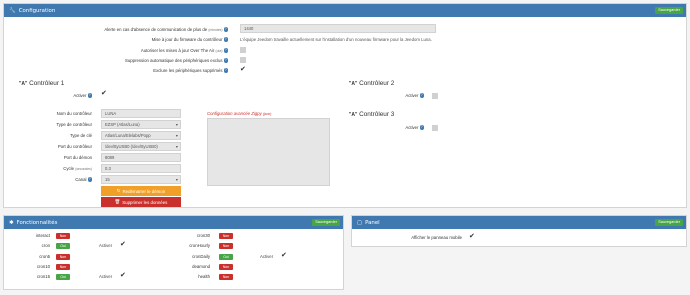  Describe the element at coordinates (199, 245) in the screenshot. I see `feature-name: cronHourly` at that location.